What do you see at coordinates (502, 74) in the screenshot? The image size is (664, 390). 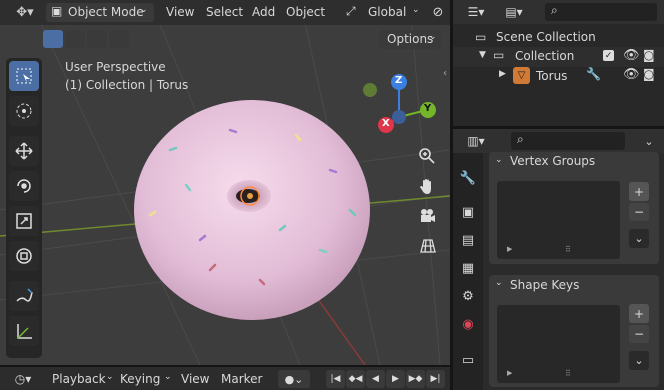 I see `expand-arrow-icon: ▶` at bounding box center [502, 74].